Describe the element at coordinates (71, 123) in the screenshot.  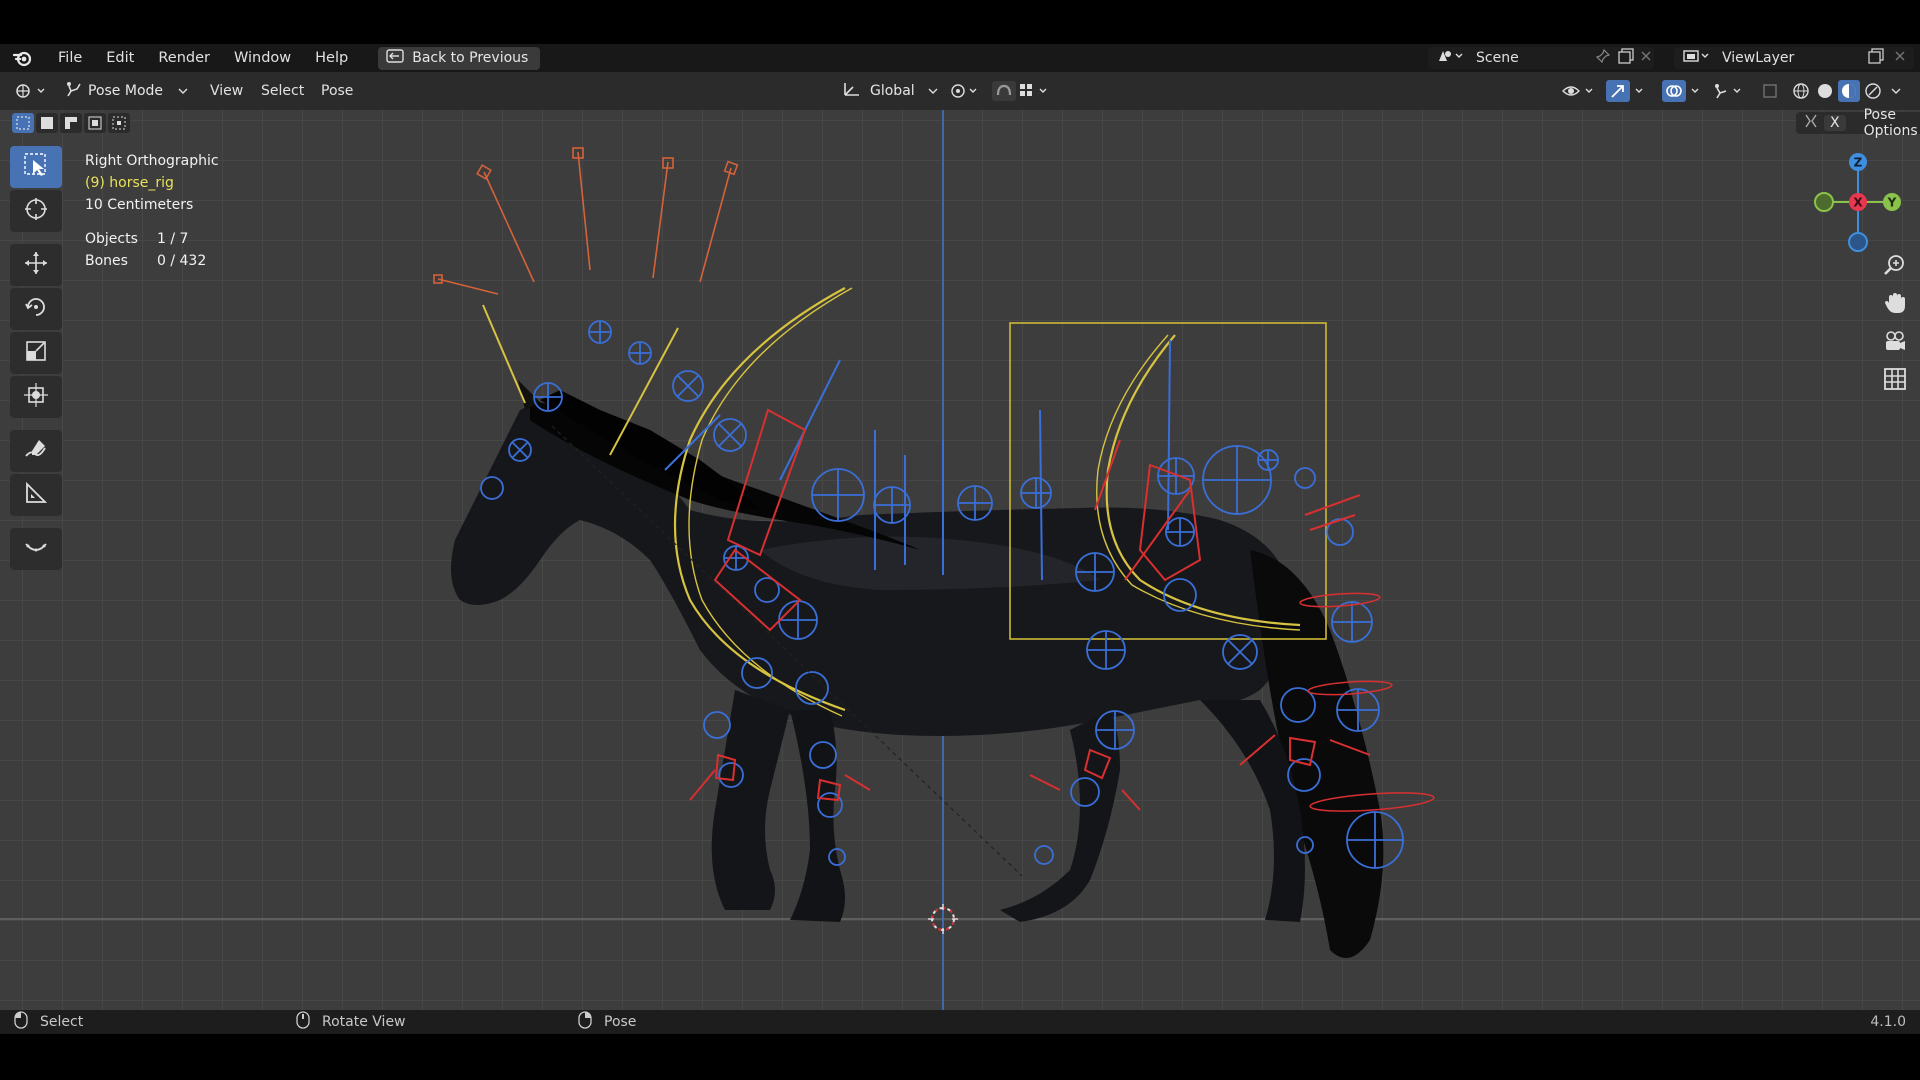
I see `select-subtract-icon` at that location.